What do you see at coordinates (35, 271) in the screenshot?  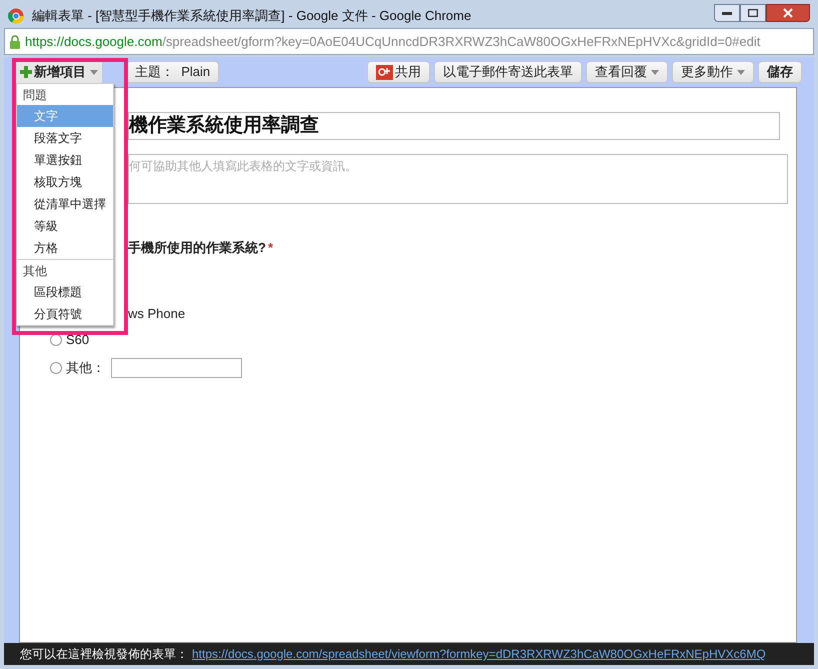 I see `menu-section-header: 其他` at bounding box center [35, 271].